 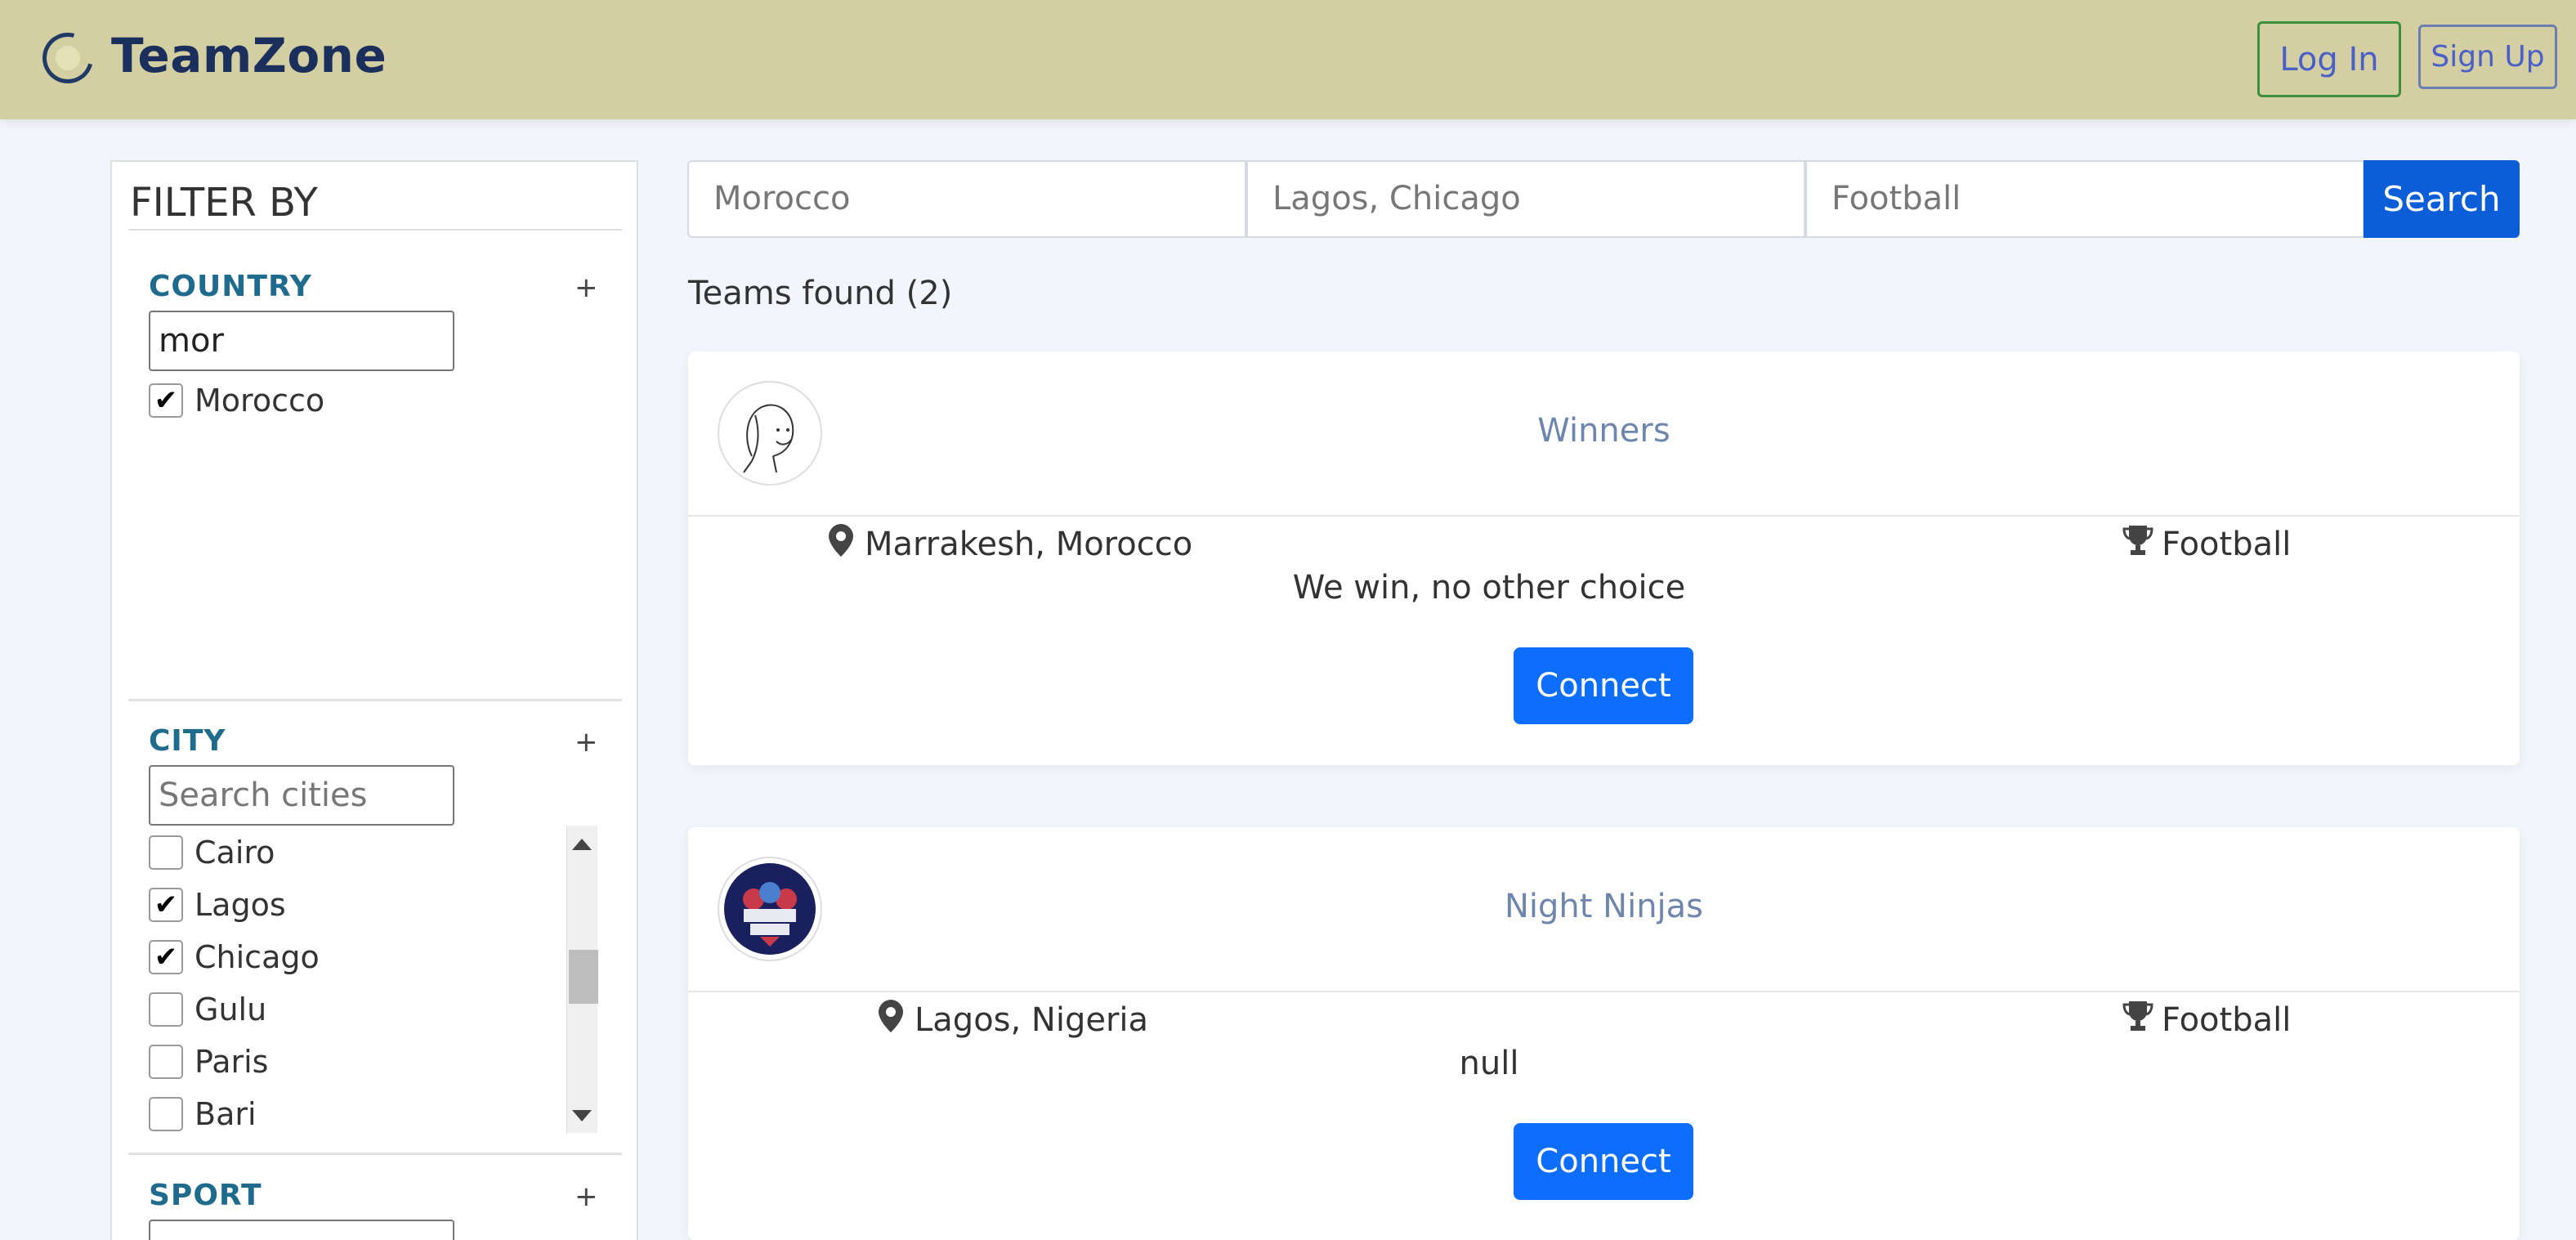 What do you see at coordinates (1029, 544) in the screenshot?
I see `team-location-text: Marrakesh, Morocco` at bounding box center [1029, 544].